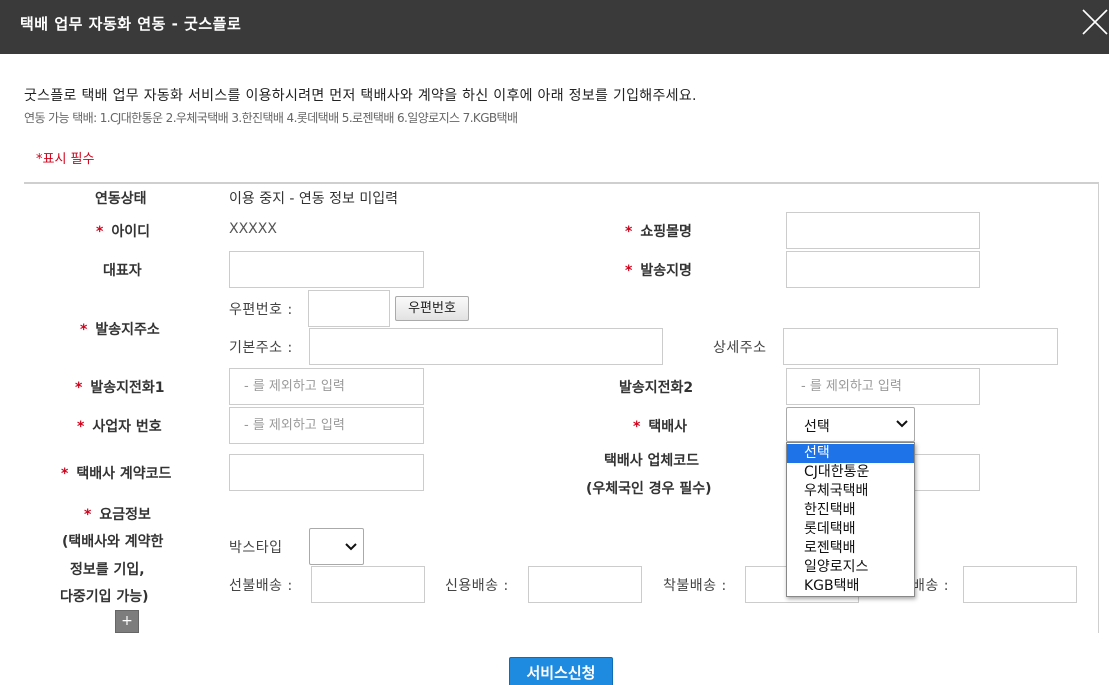 The height and width of the screenshot is (685, 1109). I want to click on close-icon, so click(1094, 21).